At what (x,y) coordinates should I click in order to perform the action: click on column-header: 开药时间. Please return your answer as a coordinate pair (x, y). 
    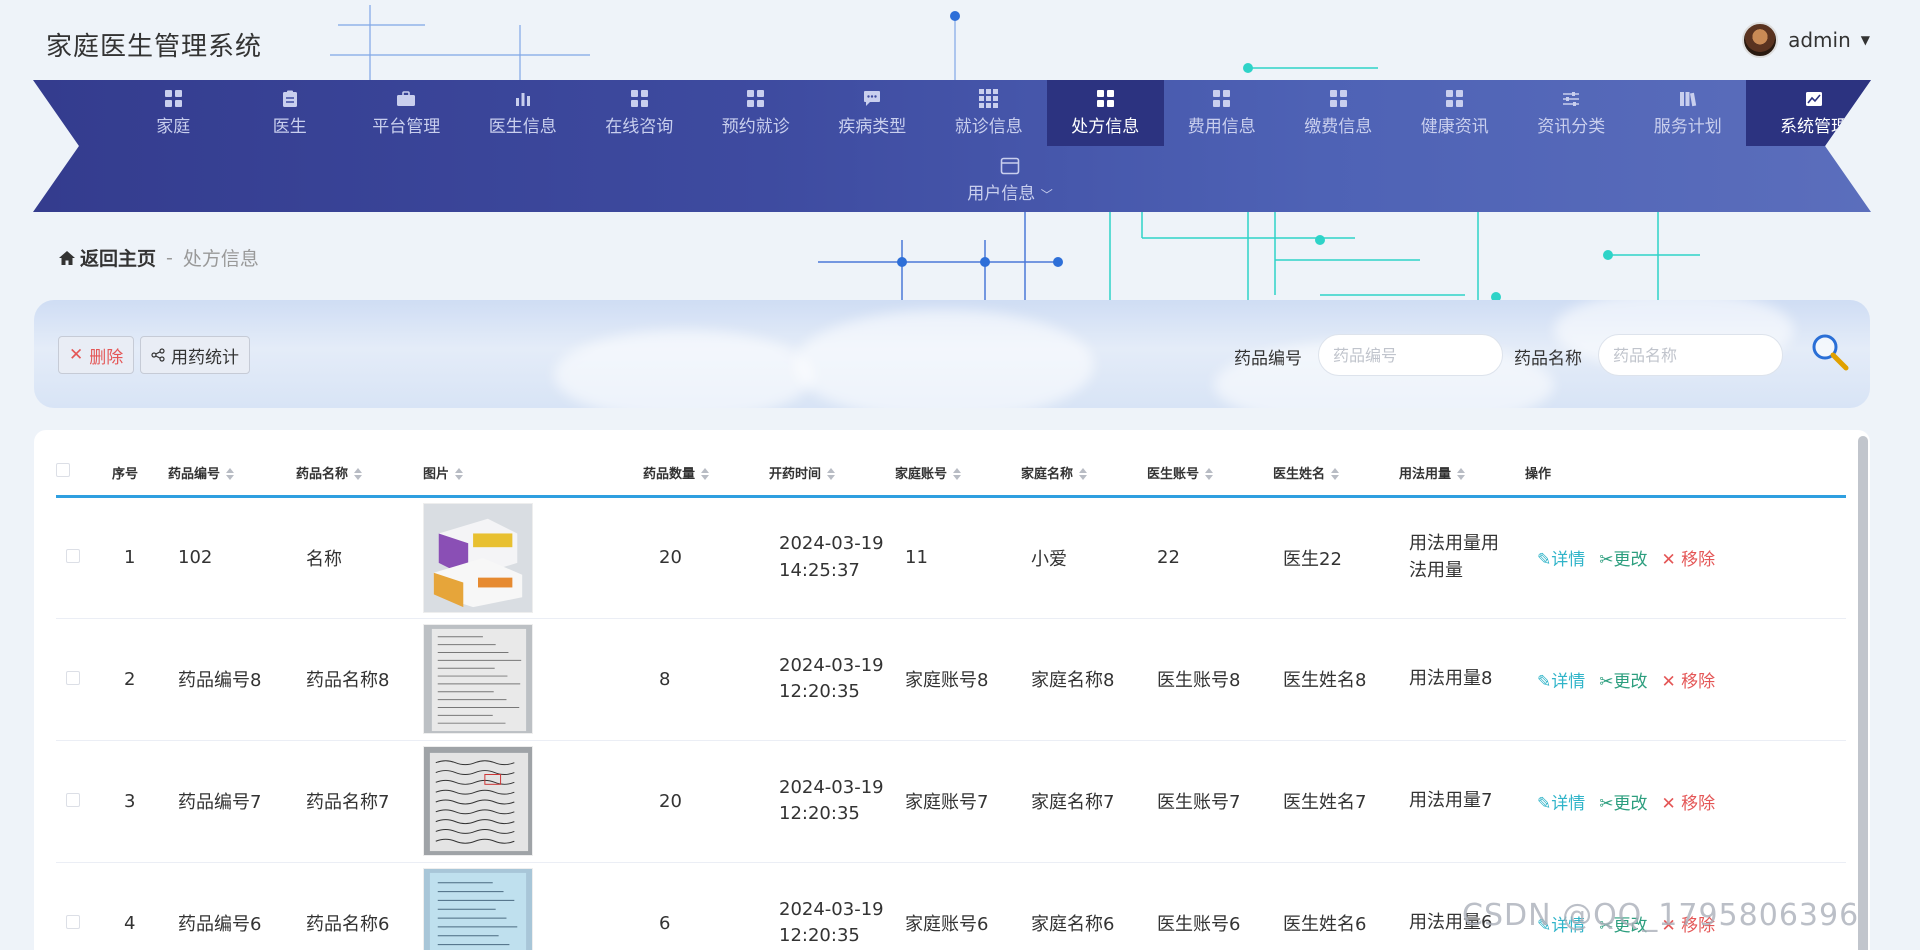
    Looking at the image, I should click on (832, 474).